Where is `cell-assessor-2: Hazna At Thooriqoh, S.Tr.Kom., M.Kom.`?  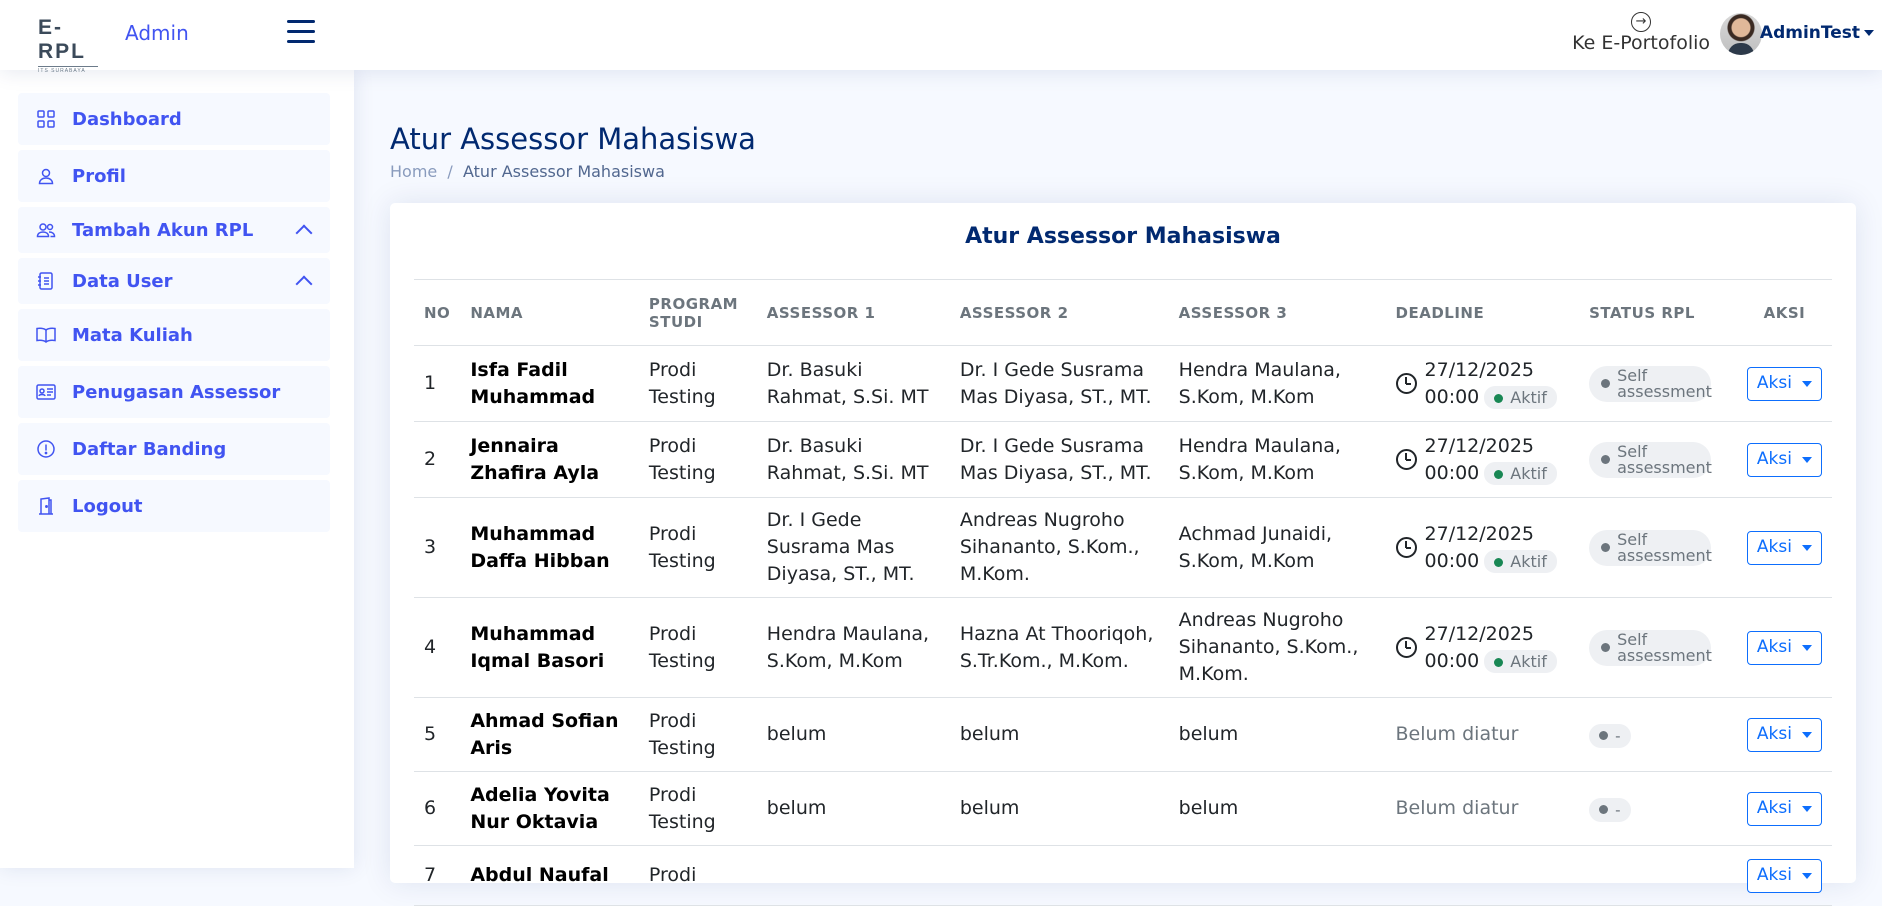
cell-assessor-2: Hazna At Thooriqoh, S.Tr.Kom., M.Kom. is located at coordinates (1059, 647).